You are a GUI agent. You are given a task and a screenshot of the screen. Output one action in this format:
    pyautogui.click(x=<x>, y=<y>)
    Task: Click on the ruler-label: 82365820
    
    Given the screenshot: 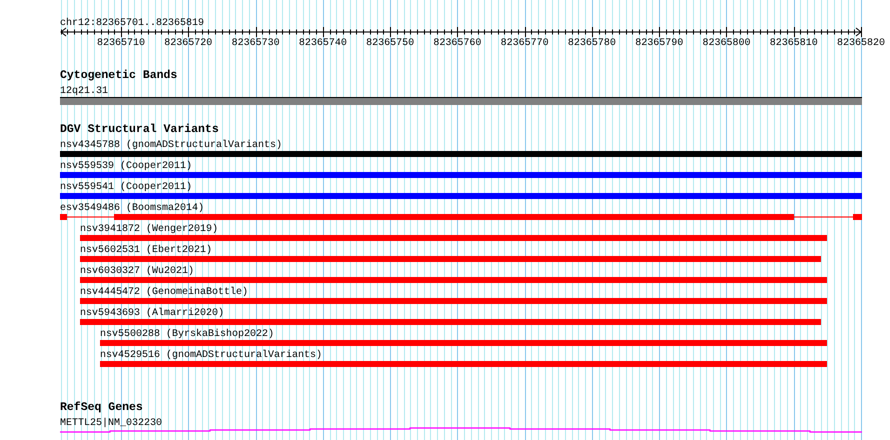 What is the action you would take?
    pyautogui.click(x=861, y=43)
    